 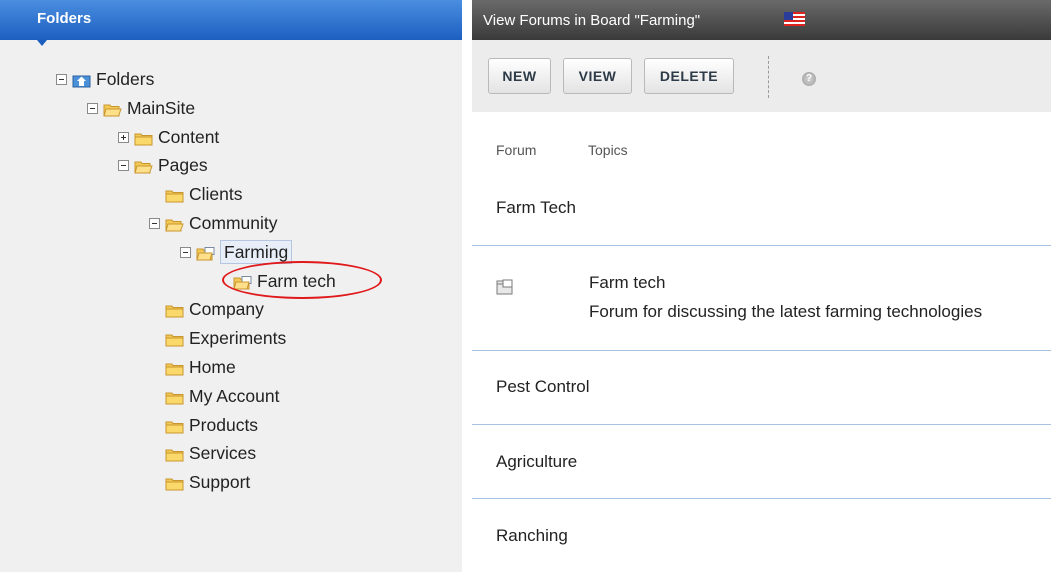 What do you see at coordinates (231, 23) in the screenshot?
I see `folders-panel-header: Folders` at bounding box center [231, 23].